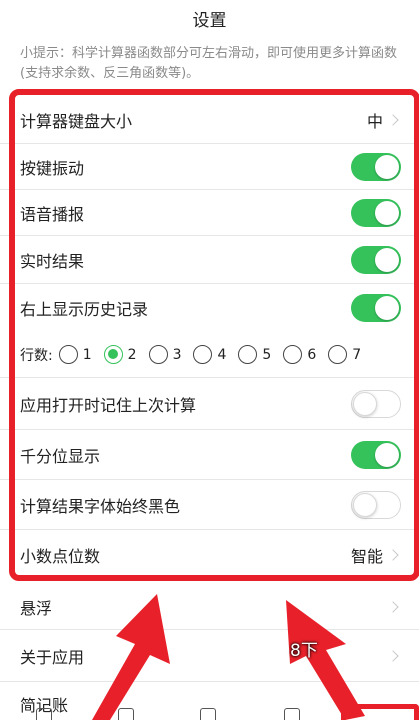  I want to click on annotation-tab-highlight, so click(380, 712).